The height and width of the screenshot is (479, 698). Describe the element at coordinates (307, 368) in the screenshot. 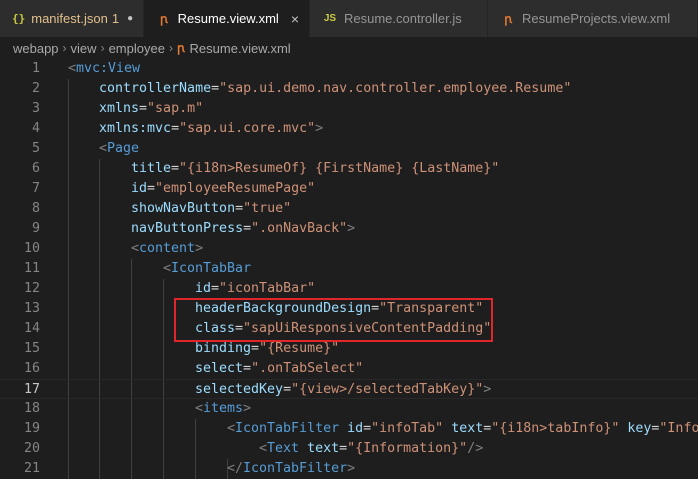

I see `code-token: ".onTabSelect"` at that location.